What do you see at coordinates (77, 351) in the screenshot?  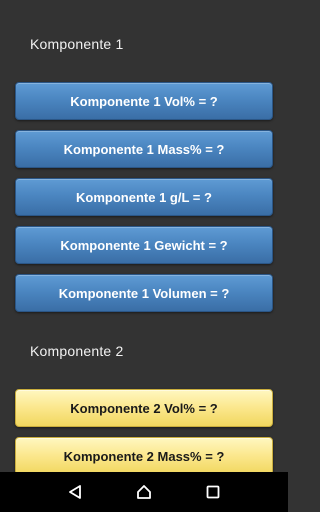 I see `section-title-komponente-2: Komponente 2` at bounding box center [77, 351].